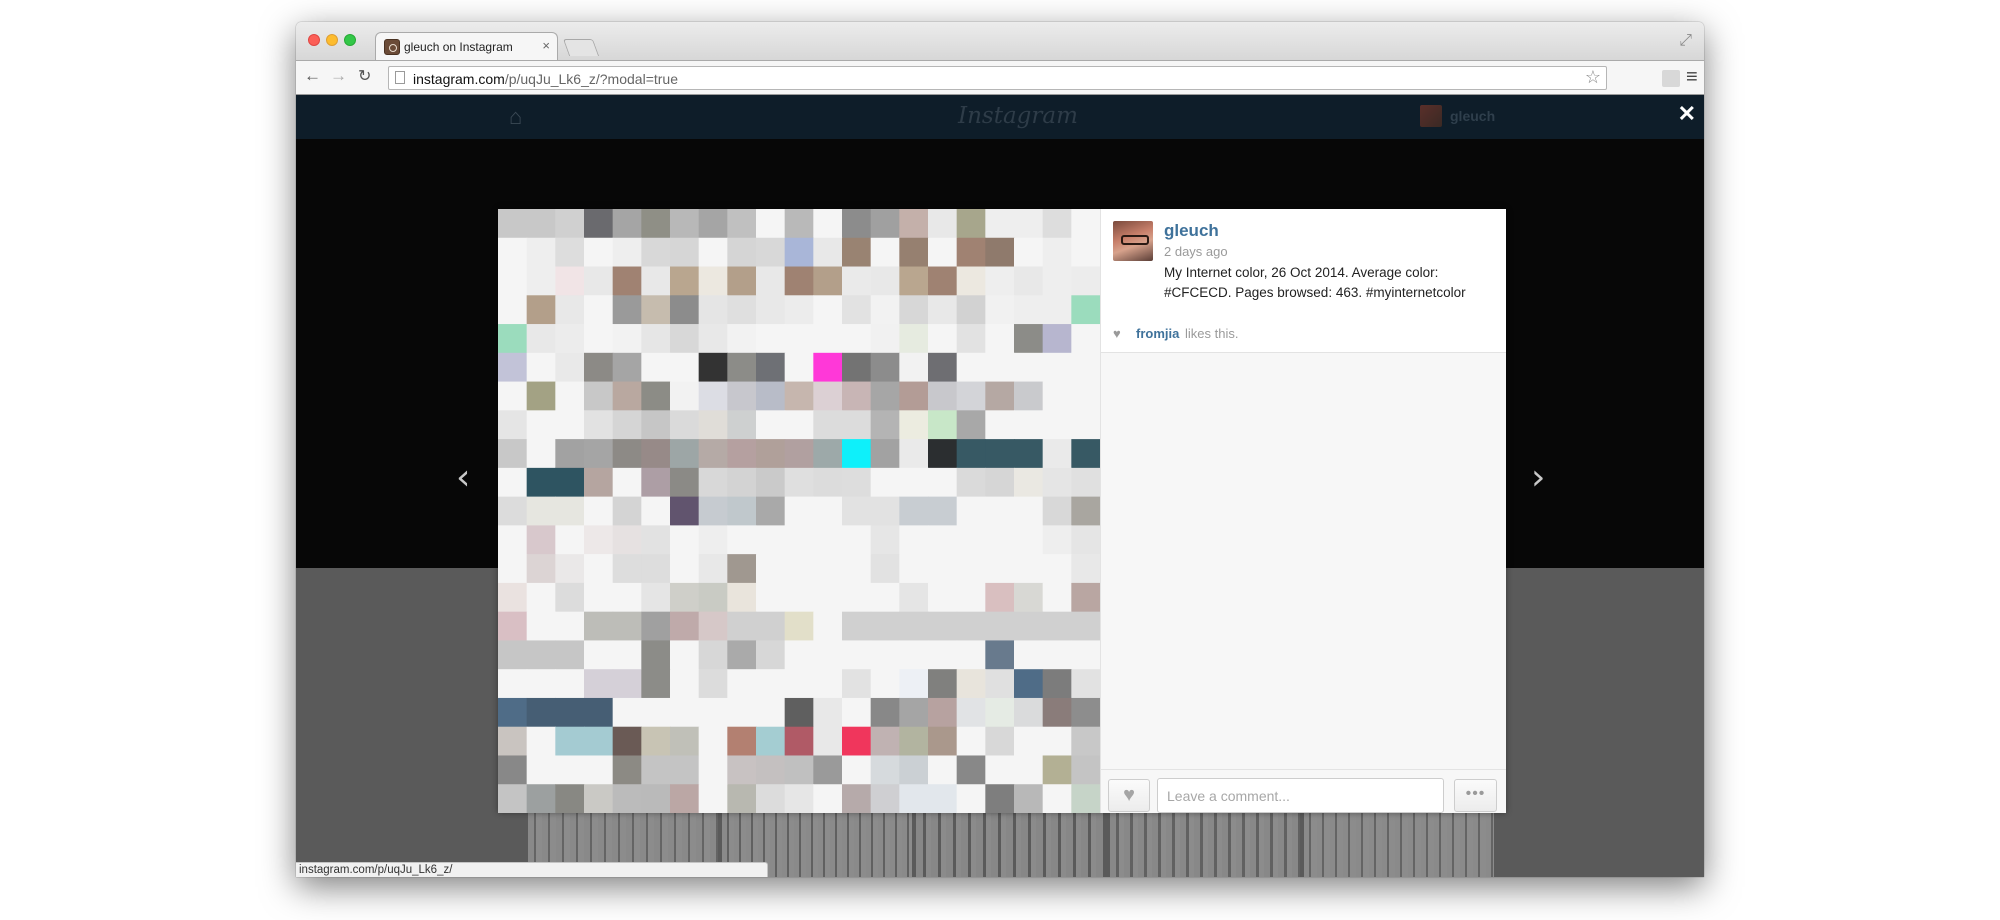 Image resolution: width=2000 pixels, height=920 pixels. I want to click on more-options-button: •••, so click(1475, 795).